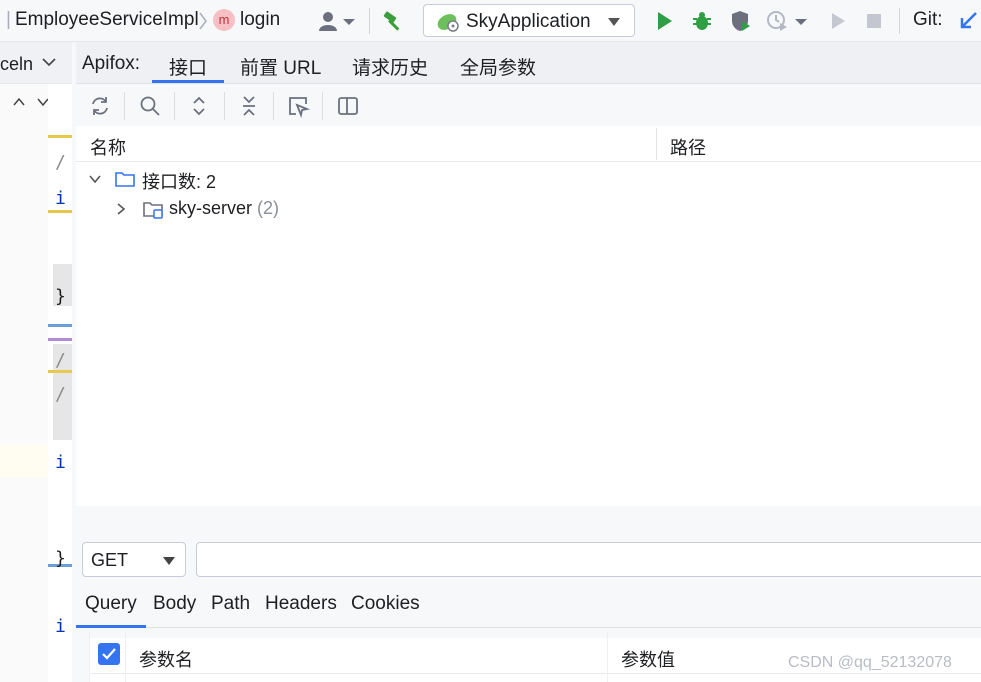  I want to click on spring-leaf-icon, so click(448, 23).